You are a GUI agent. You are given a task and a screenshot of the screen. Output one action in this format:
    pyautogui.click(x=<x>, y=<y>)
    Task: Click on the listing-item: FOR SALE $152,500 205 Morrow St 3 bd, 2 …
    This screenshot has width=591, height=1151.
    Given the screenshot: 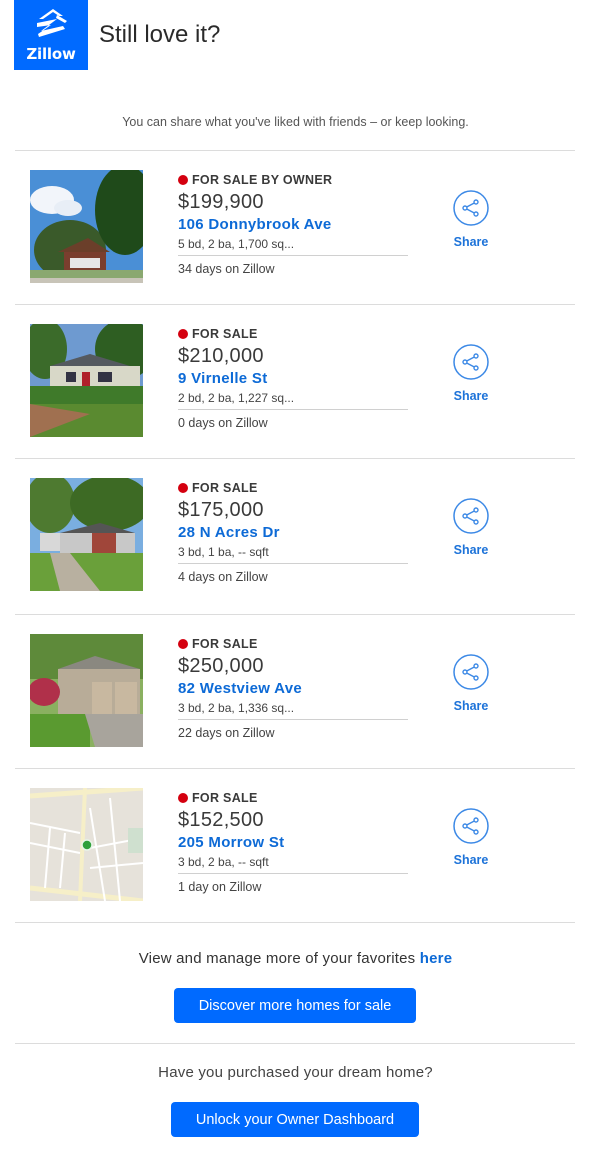 What is the action you would take?
    pyautogui.click(x=295, y=845)
    